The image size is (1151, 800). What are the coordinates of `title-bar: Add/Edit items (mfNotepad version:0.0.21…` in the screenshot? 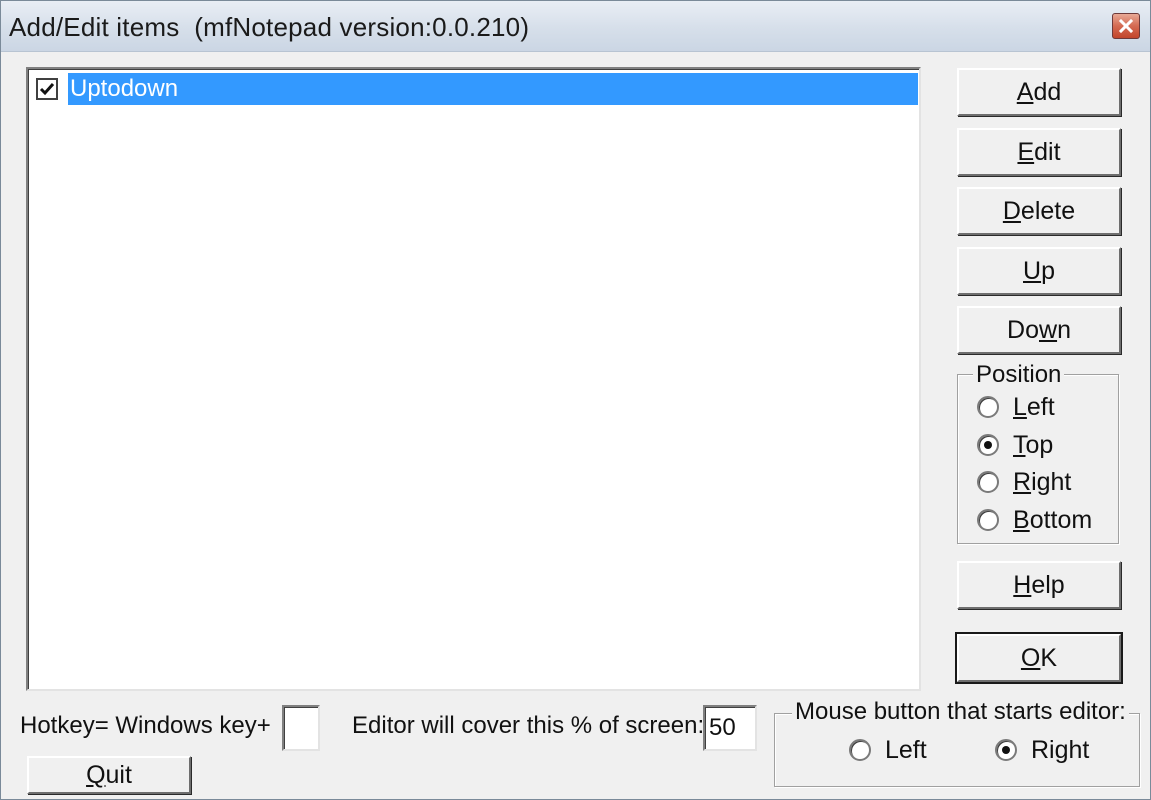 It's located at (575, 26).